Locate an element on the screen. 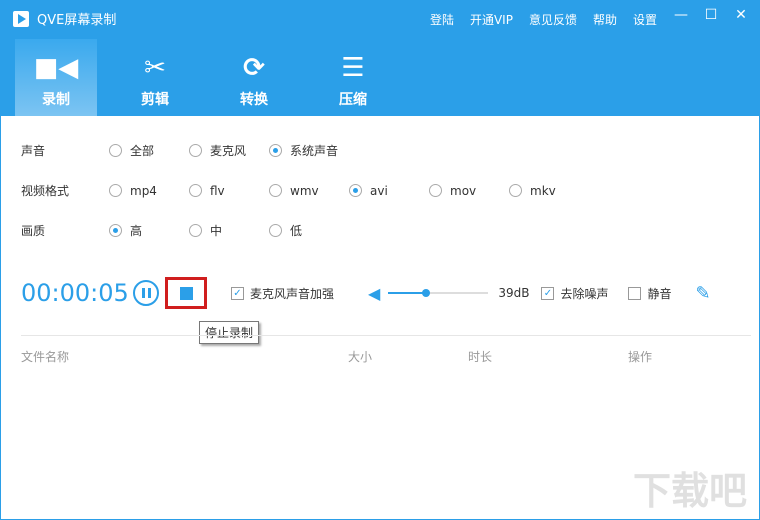 The height and width of the screenshot is (520, 760). tab-edit: ✂ 剪辑 is located at coordinates (155, 77).